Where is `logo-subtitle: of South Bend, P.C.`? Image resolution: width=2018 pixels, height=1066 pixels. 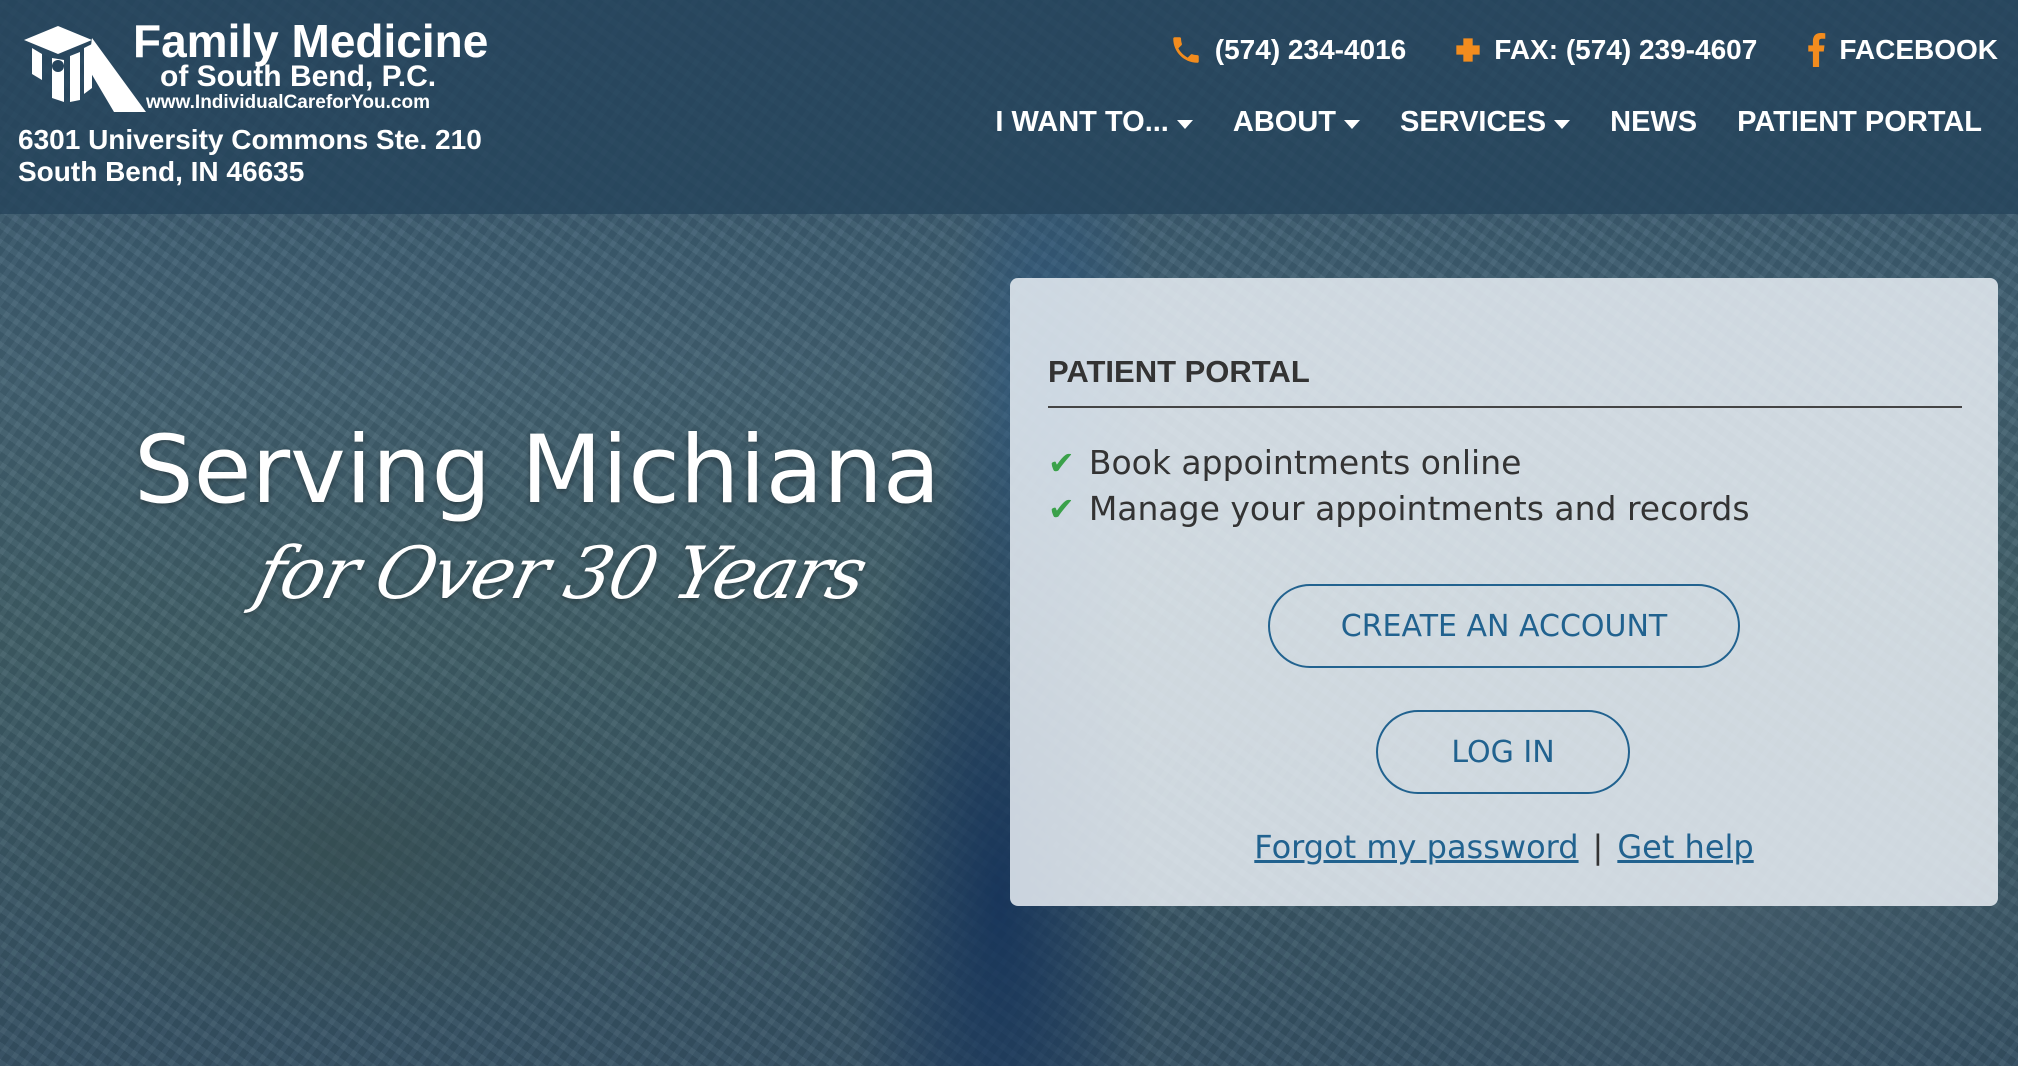
logo-subtitle: of South Bend, P.C. is located at coordinates (298, 76).